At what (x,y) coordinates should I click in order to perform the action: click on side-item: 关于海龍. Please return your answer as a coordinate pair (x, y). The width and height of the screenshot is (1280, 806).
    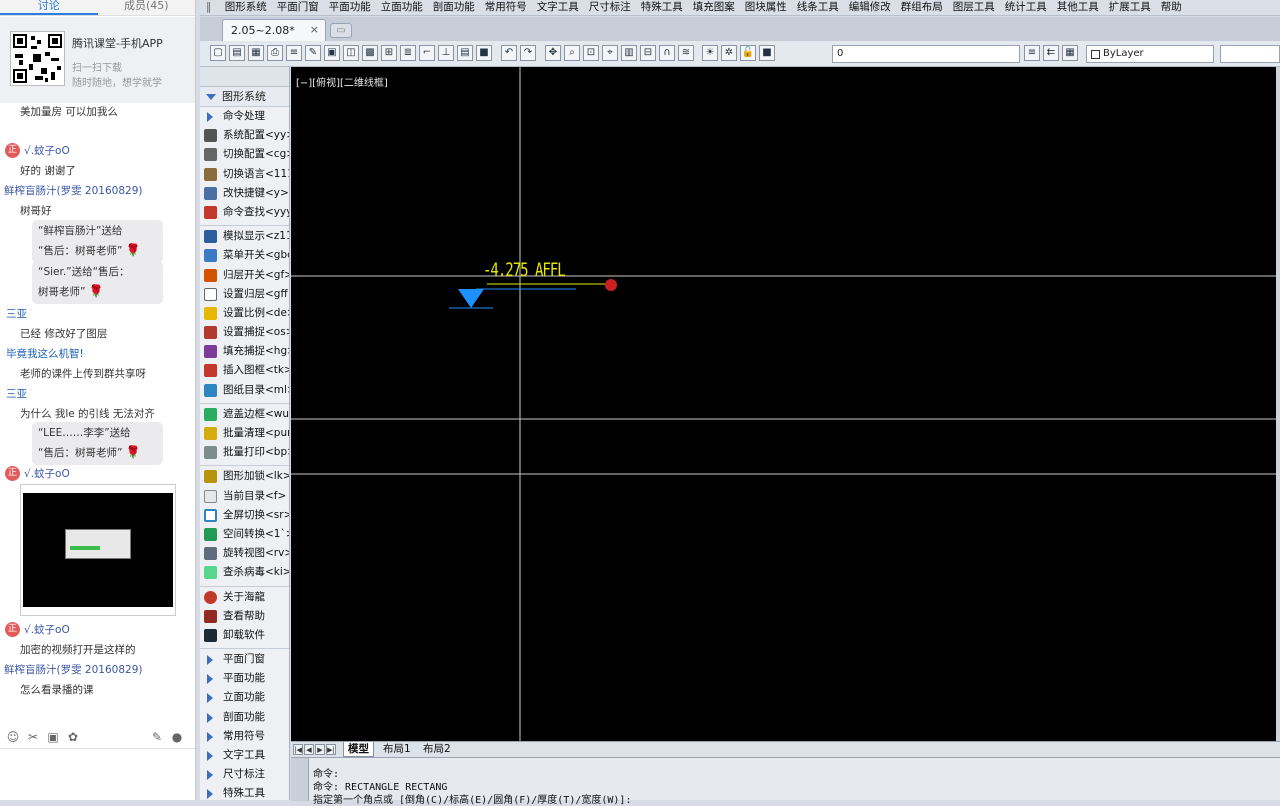
    Looking at the image, I should click on (244, 597).